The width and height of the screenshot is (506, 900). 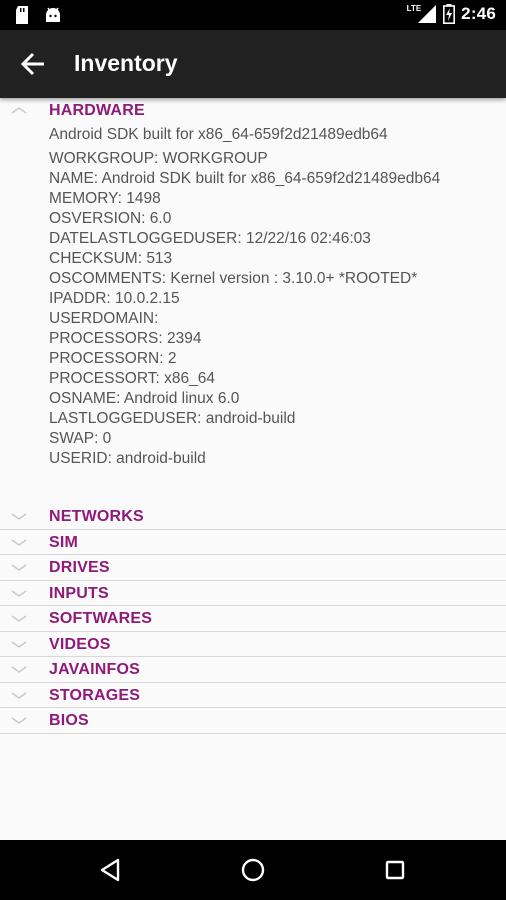 I want to click on detail-item: WORKGROUP, so click(x=158, y=158).